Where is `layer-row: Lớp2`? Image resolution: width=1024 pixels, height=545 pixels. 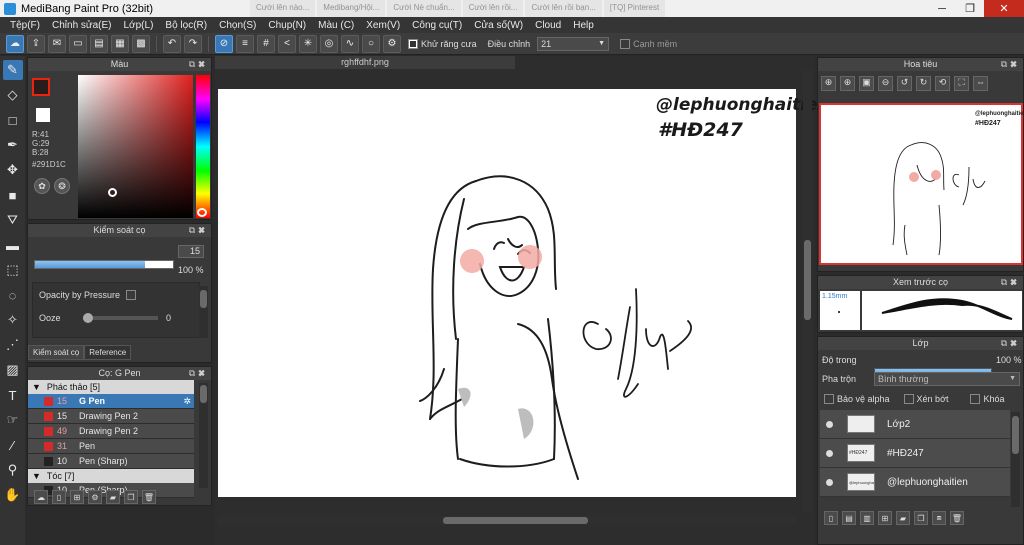 layer-row: Lớp2 is located at coordinates (915, 424).